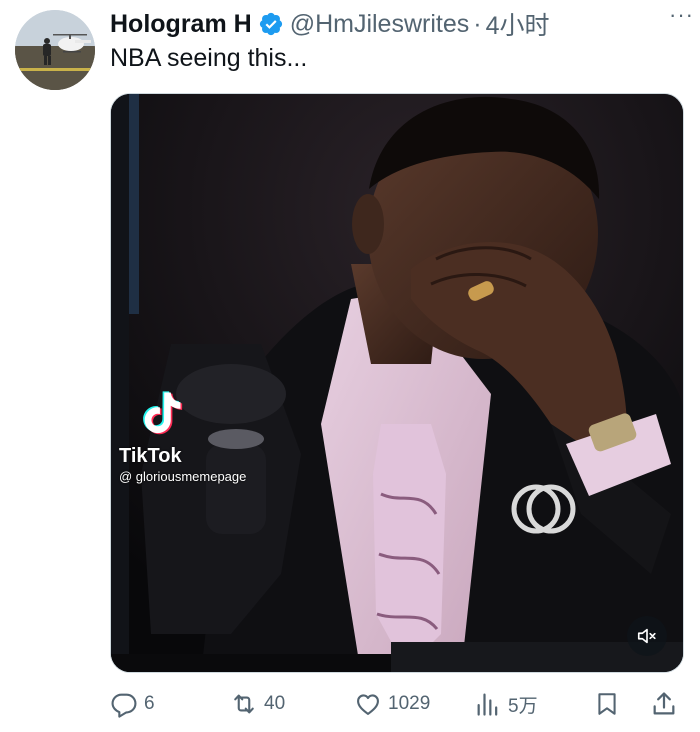 The height and width of the screenshot is (732, 700). I want to click on speaker-muted-icon, so click(646, 636).